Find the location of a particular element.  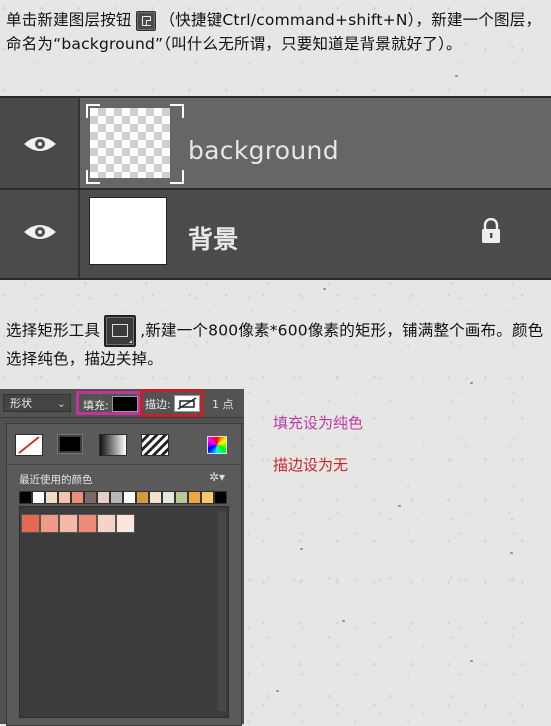

color-picker-button is located at coordinates (217, 445).